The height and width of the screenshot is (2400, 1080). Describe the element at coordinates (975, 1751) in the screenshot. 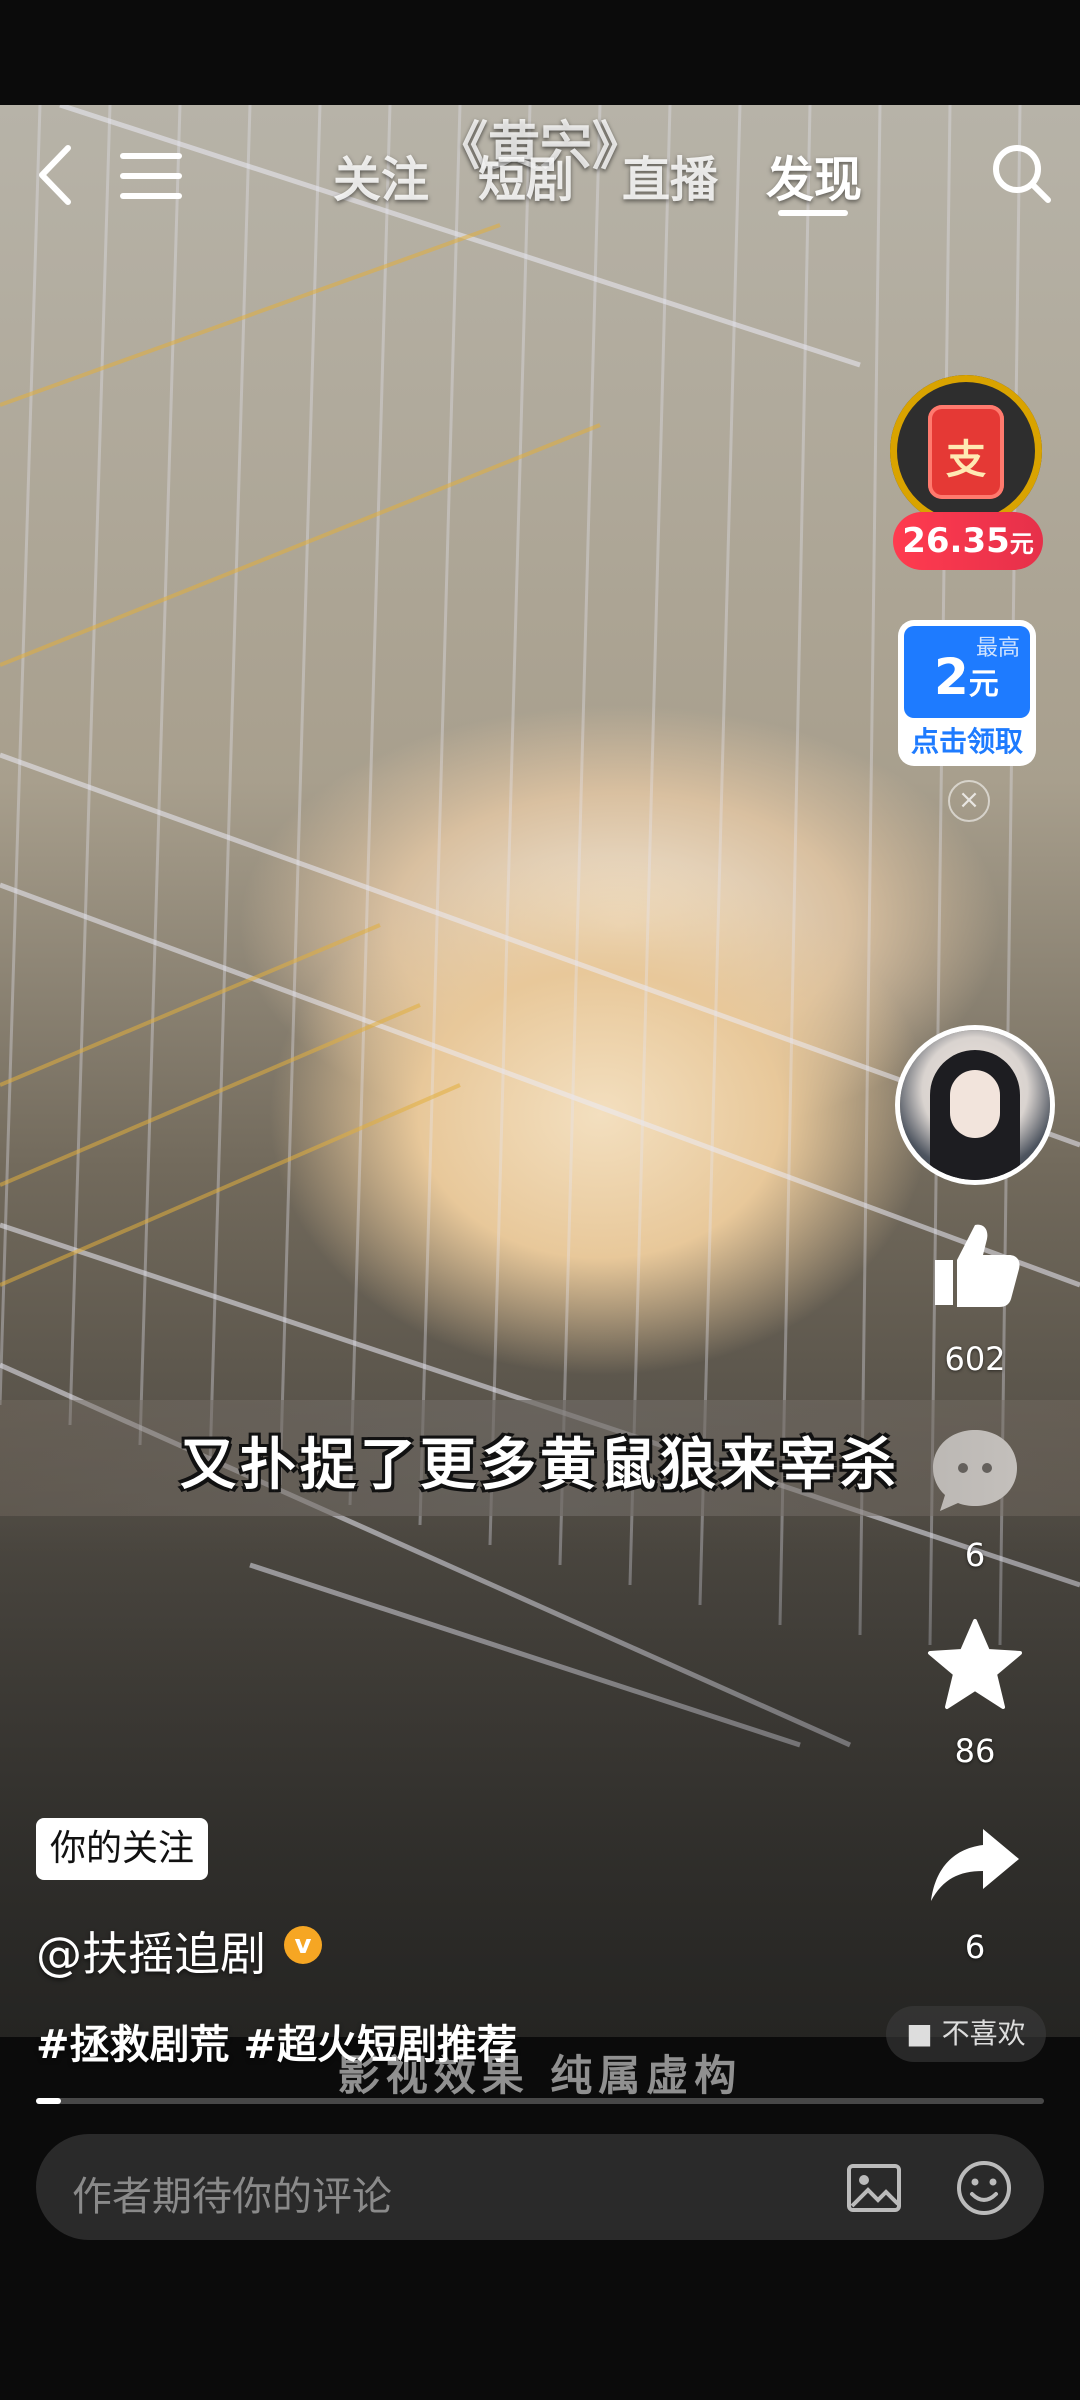

I see `favorite-count: 86` at that location.